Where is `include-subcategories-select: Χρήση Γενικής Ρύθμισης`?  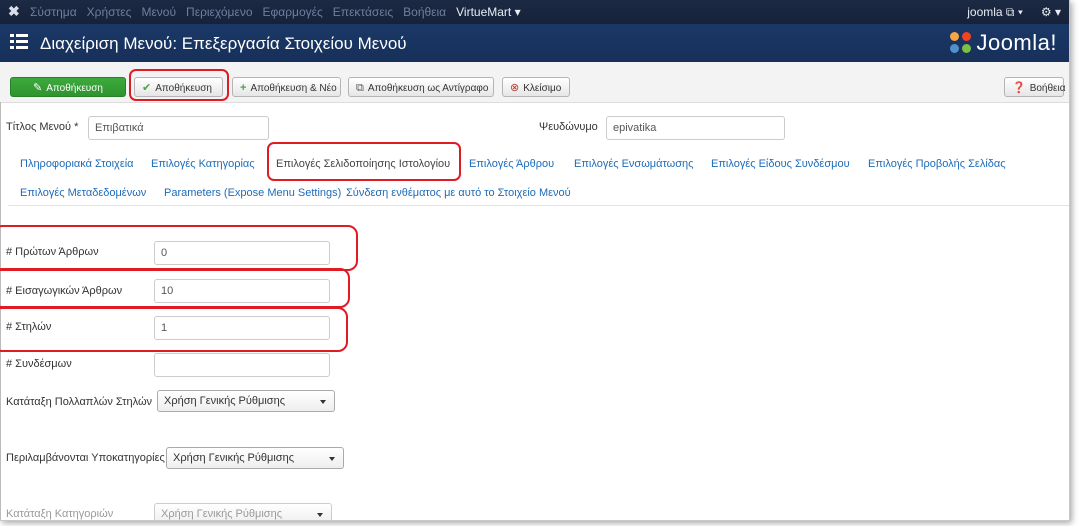 include-subcategories-select: Χρήση Γενικής Ρύθμισης is located at coordinates (255, 458).